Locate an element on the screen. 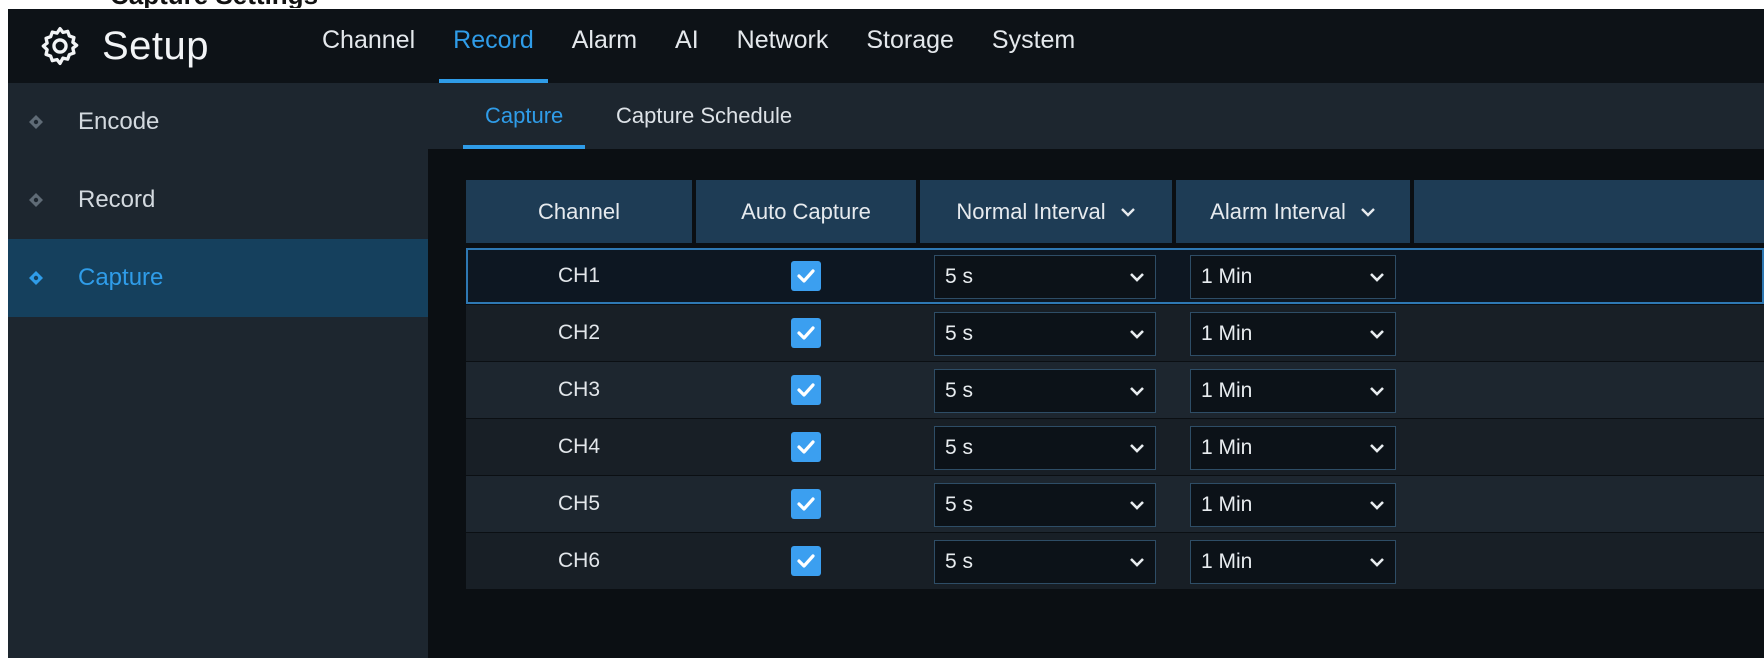 The width and height of the screenshot is (1764, 658). column-header-empty is located at coordinates (1589, 211).